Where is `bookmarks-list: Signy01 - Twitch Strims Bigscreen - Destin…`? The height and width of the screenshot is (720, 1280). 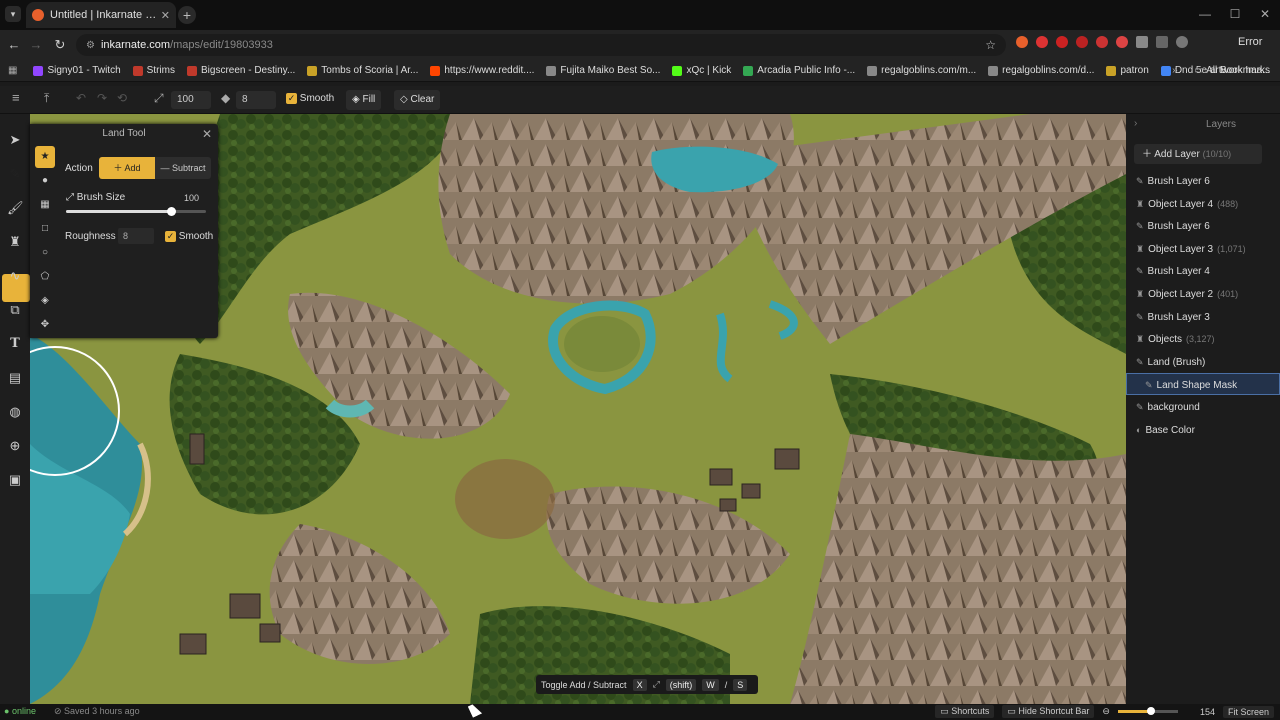
bookmarks-list: Signy01 - Twitch Strims Bigscreen - Destin… is located at coordinates (656, 70).